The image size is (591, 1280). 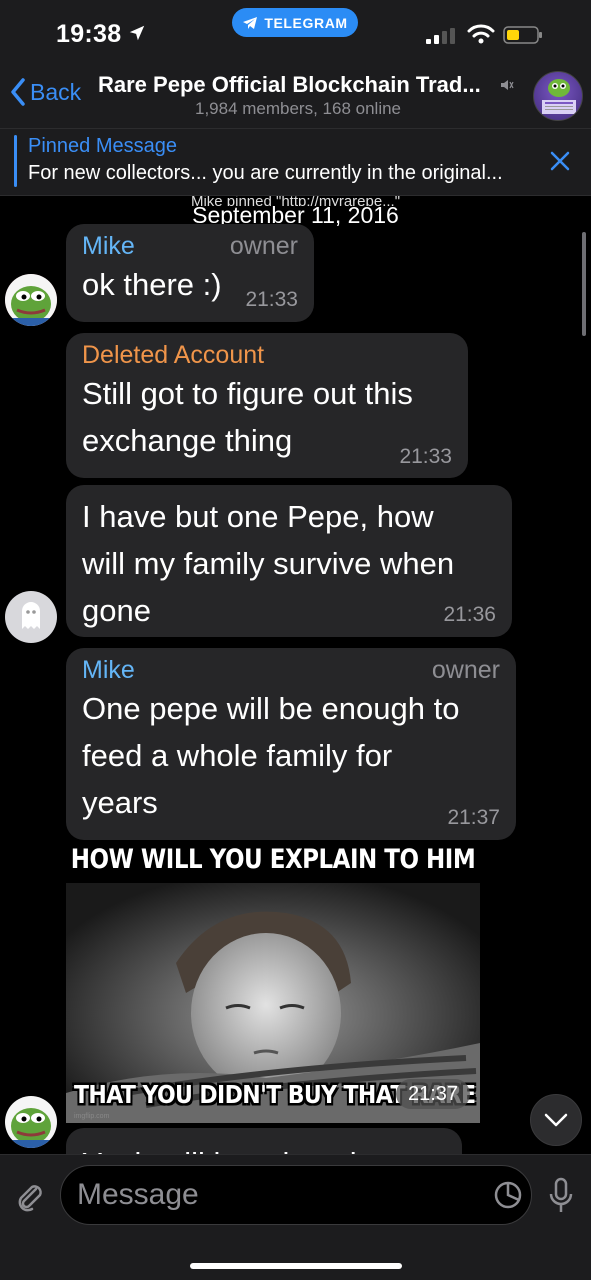 What do you see at coordinates (268, 563) in the screenshot?
I see `message-text-line: will my family survive when` at bounding box center [268, 563].